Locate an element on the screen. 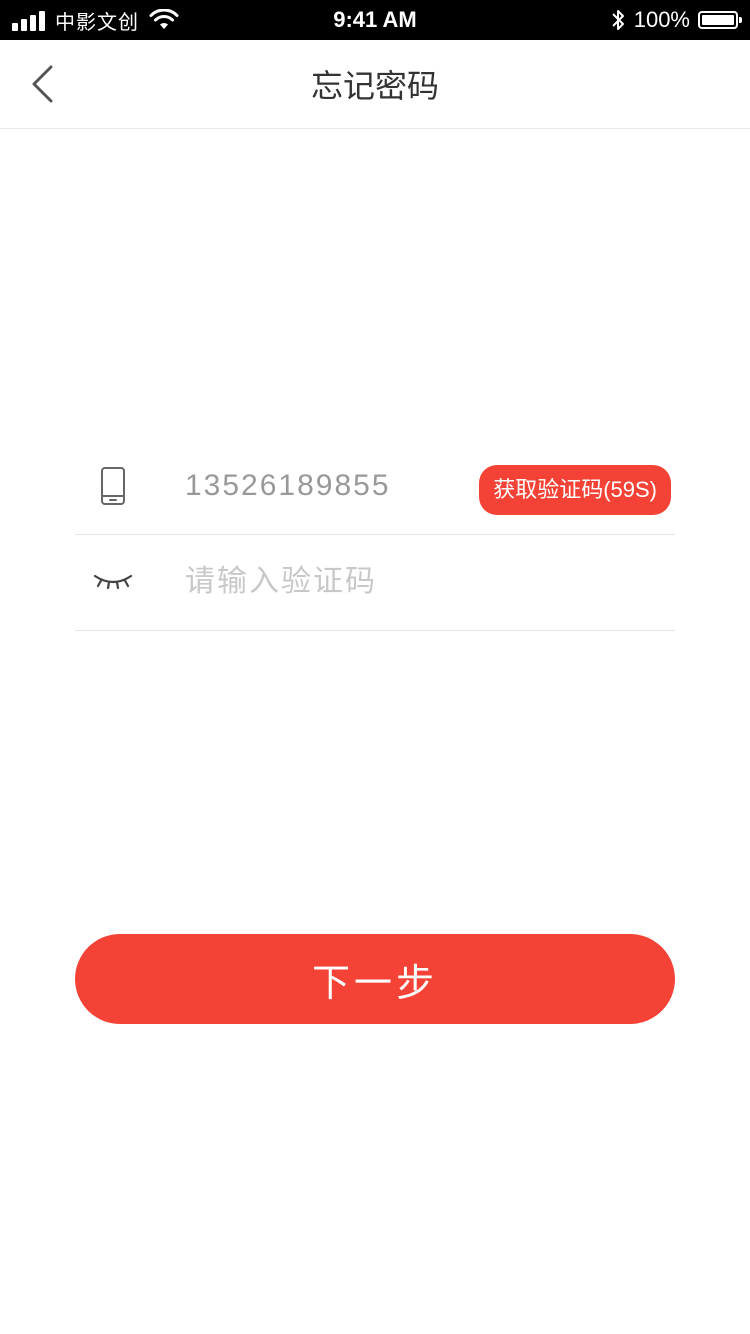  status-right: 100% is located at coordinates (676, 20).